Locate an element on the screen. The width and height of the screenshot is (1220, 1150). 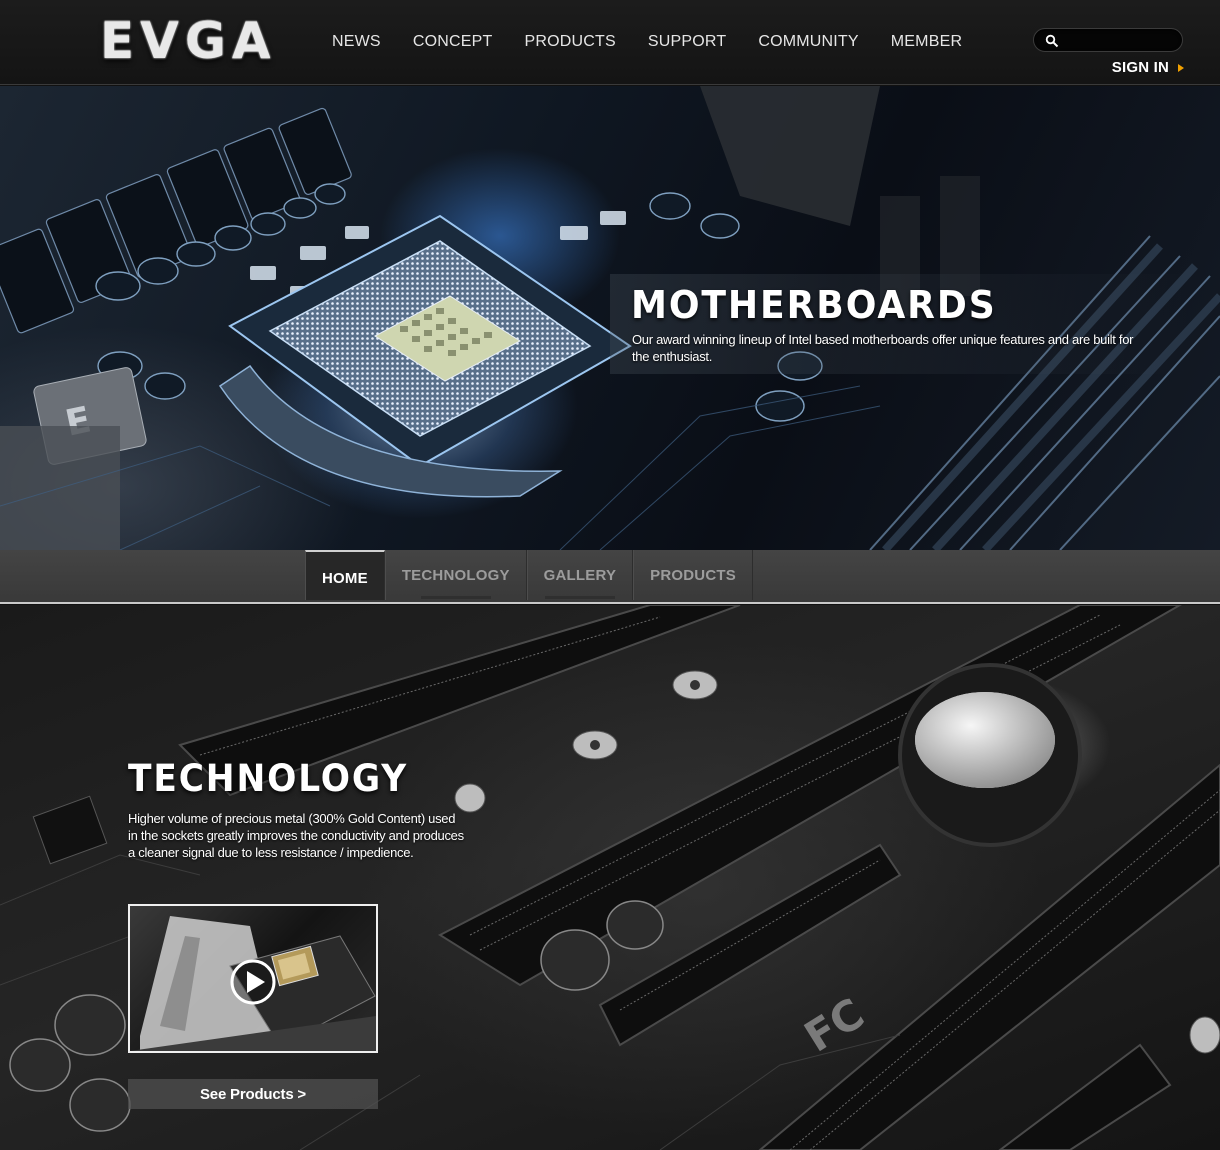
sign-in-link: SIGN IN is located at coordinates (1148, 67).